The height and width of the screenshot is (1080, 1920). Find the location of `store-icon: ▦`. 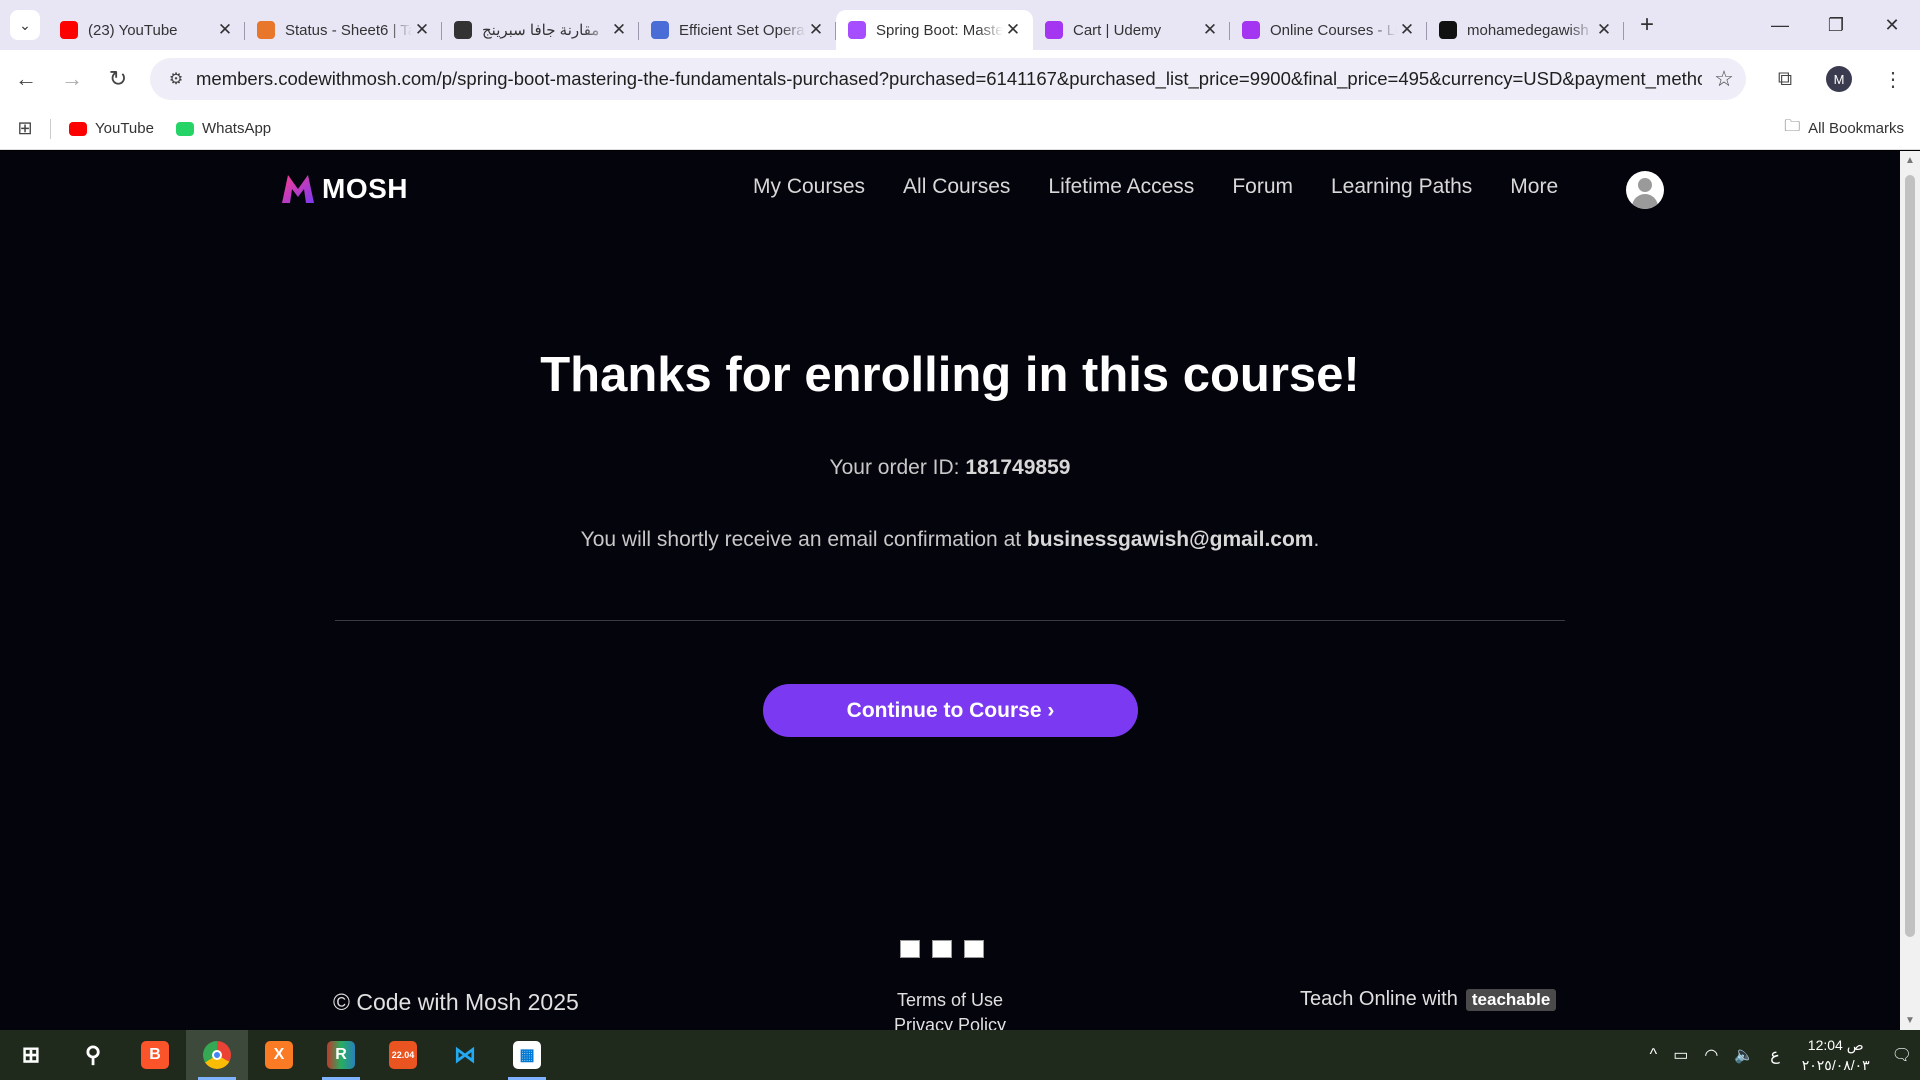

store-icon: ▦ is located at coordinates (527, 1055).